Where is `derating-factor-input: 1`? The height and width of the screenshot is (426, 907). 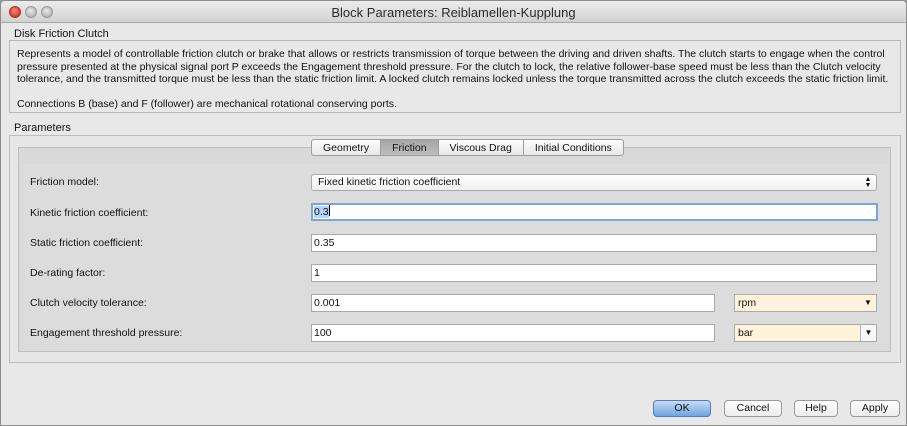
derating-factor-input: 1 is located at coordinates (594, 273).